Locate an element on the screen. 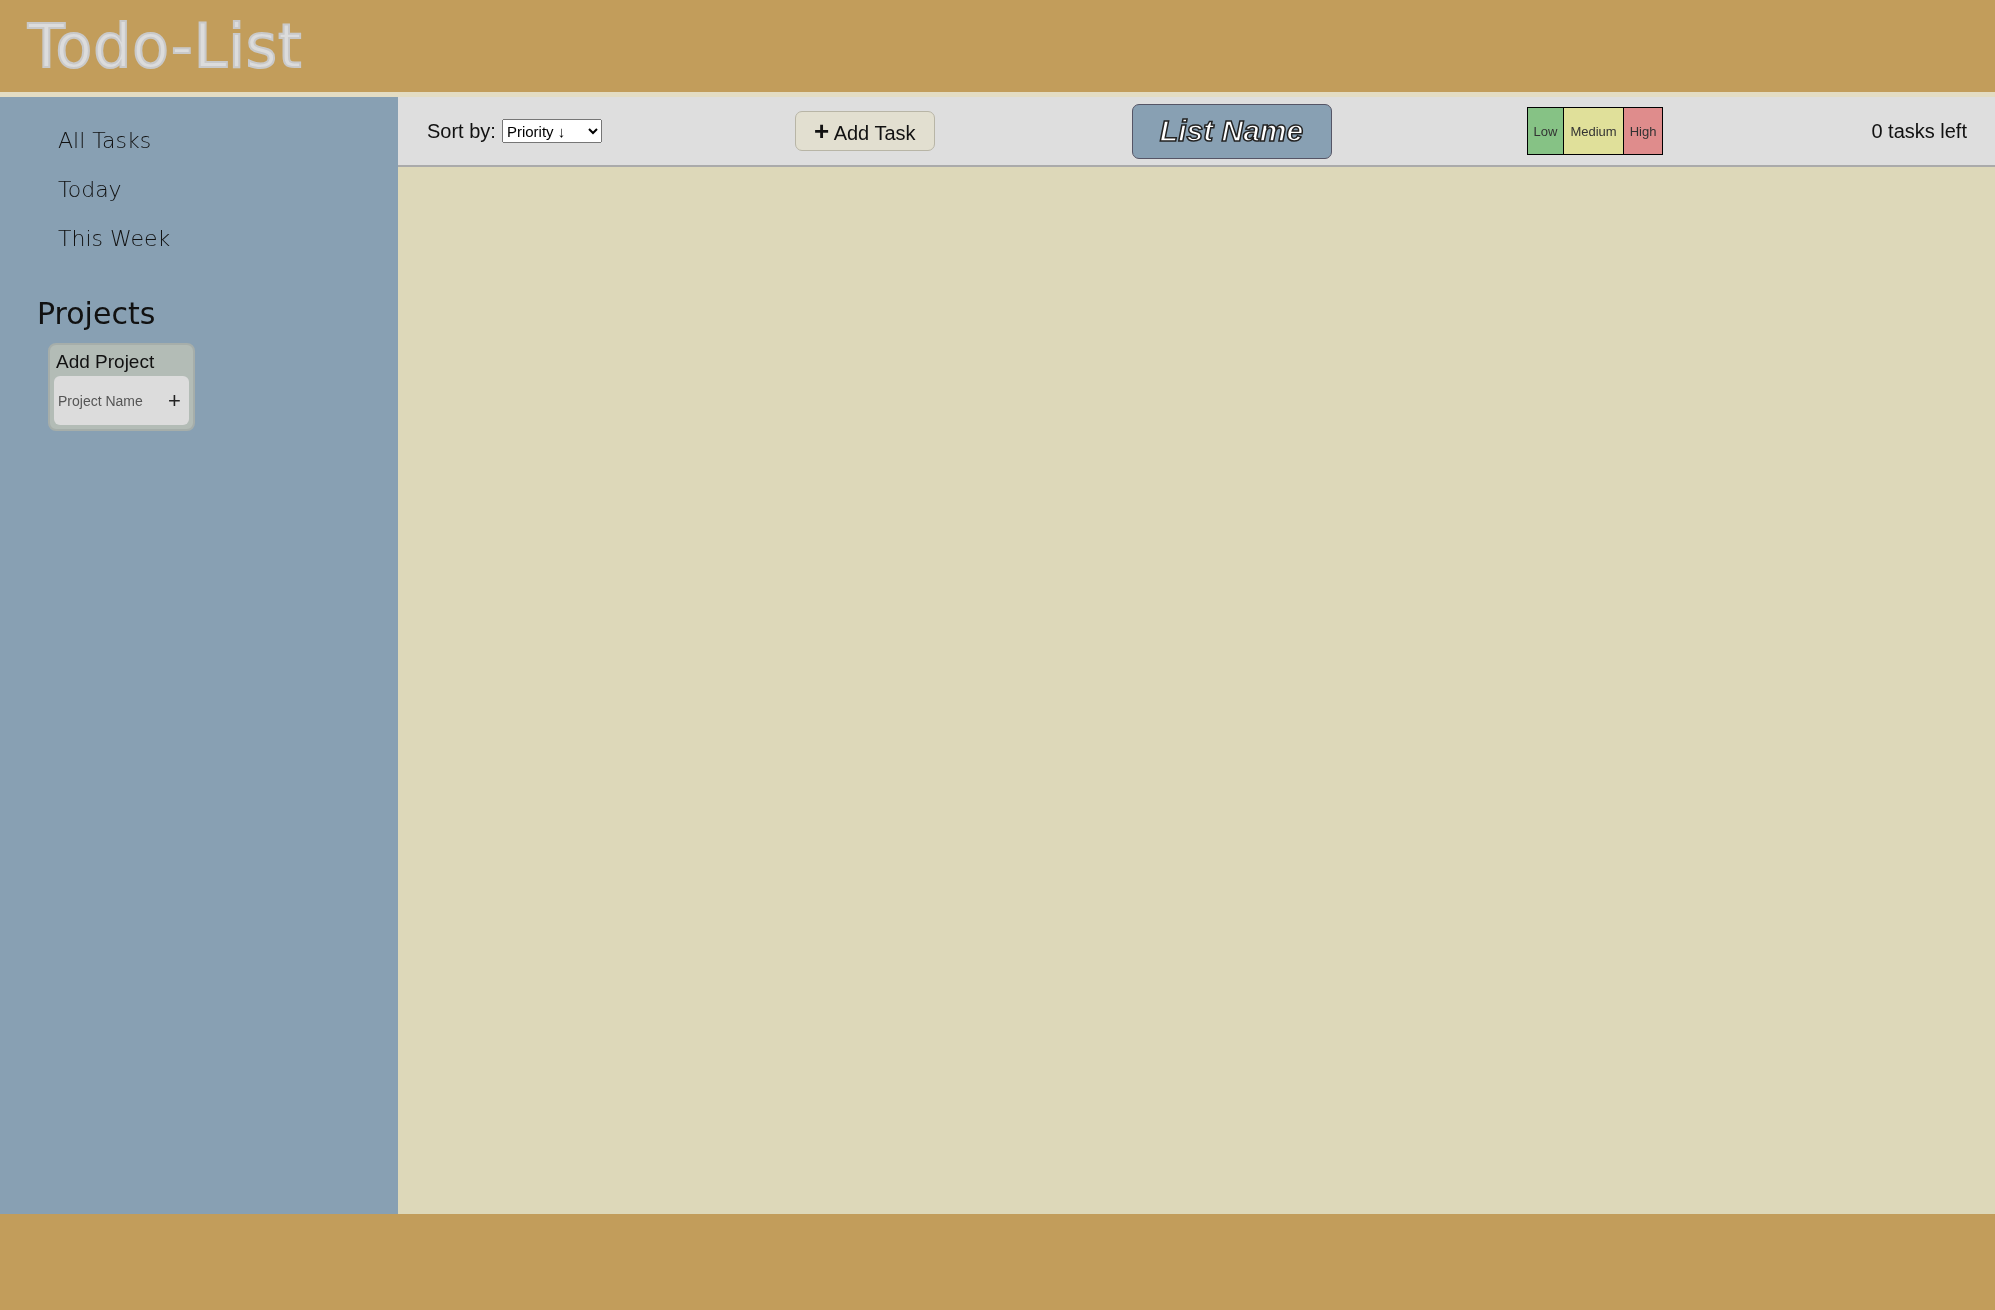 This screenshot has height=1310, width=1995. add-task-button: + Add Task is located at coordinates (865, 131).